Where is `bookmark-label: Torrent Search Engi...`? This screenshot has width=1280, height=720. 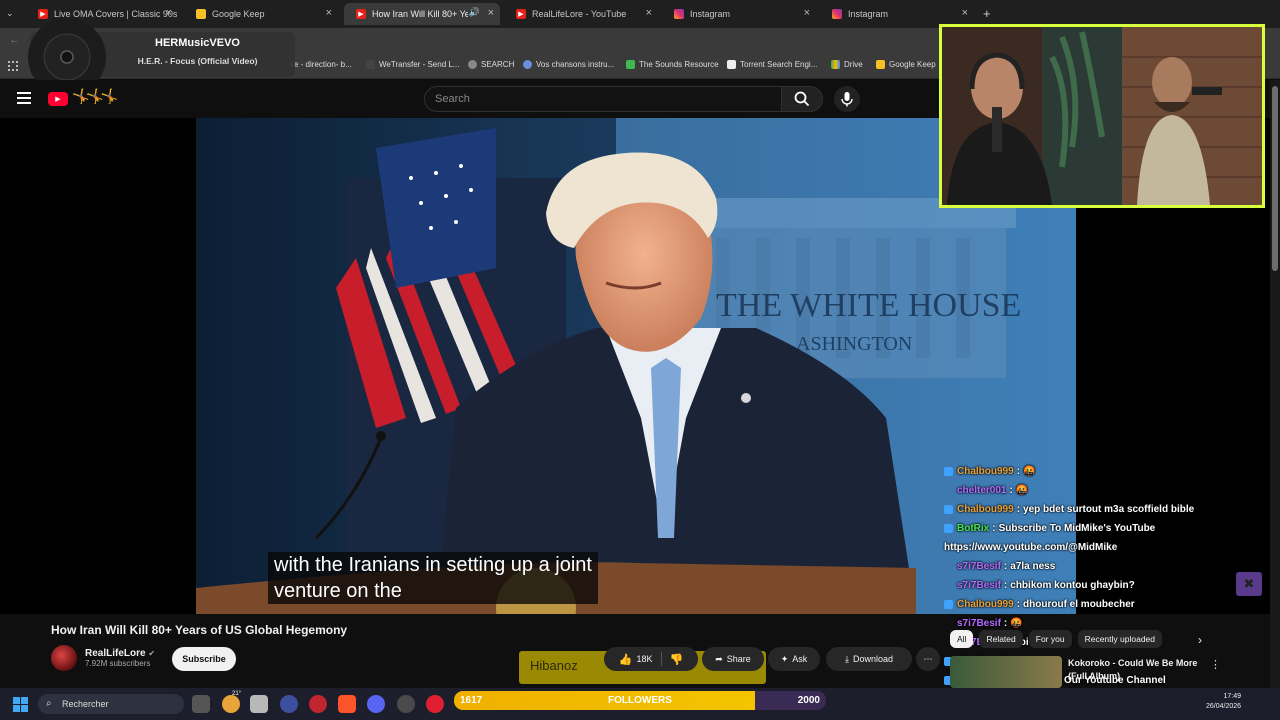
bookmark-label: Torrent Search Engi... is located at coordinates (779, 64).